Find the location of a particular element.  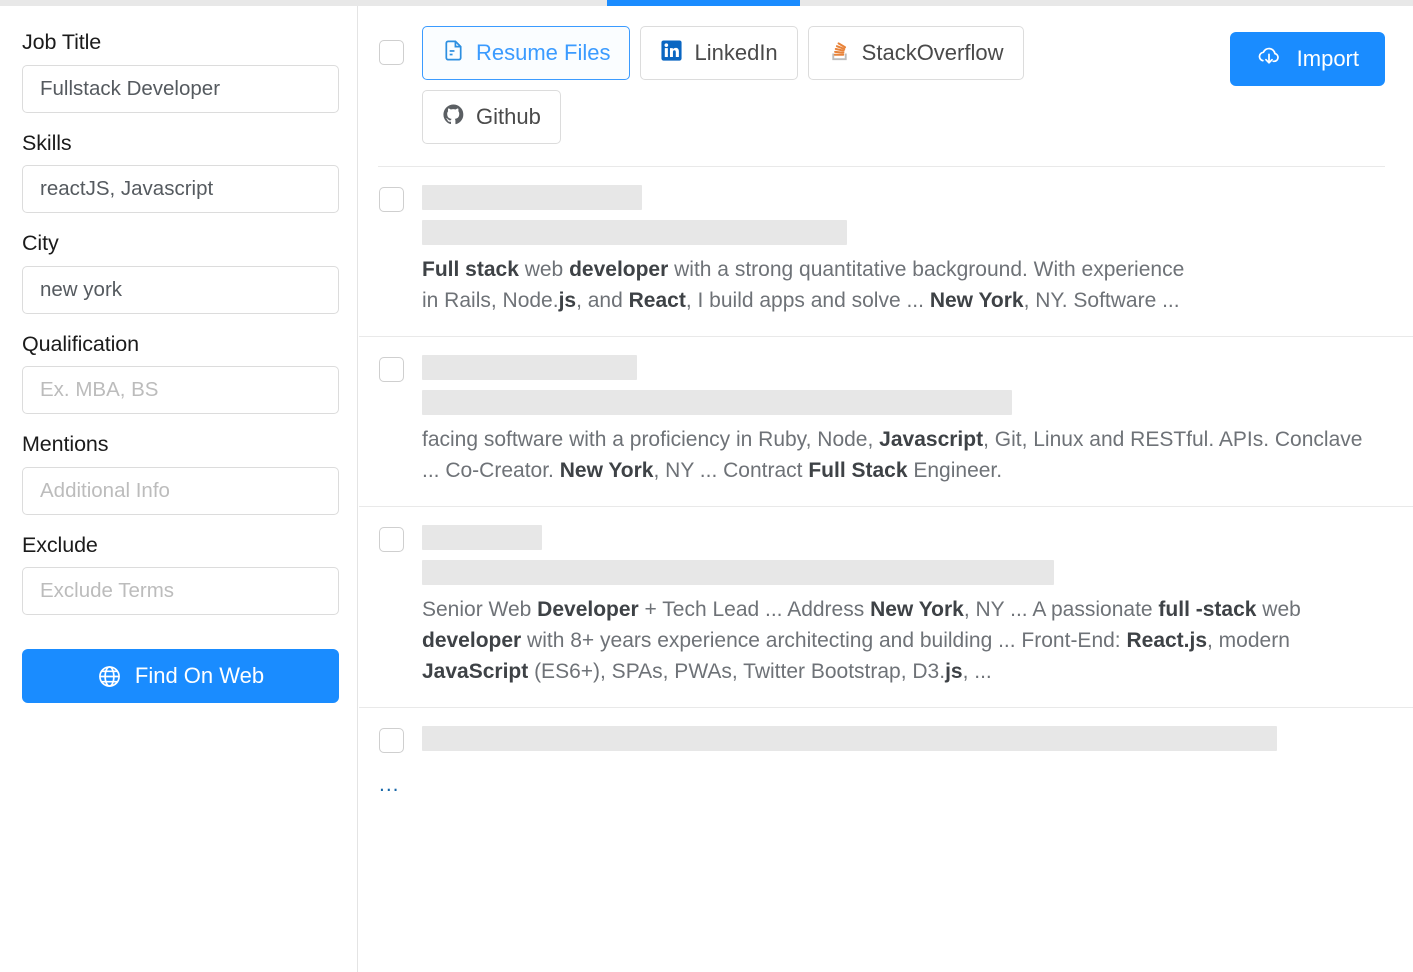

source-tab-stackoverflow-label: StackOverflow is located at coordinates (932, 52).